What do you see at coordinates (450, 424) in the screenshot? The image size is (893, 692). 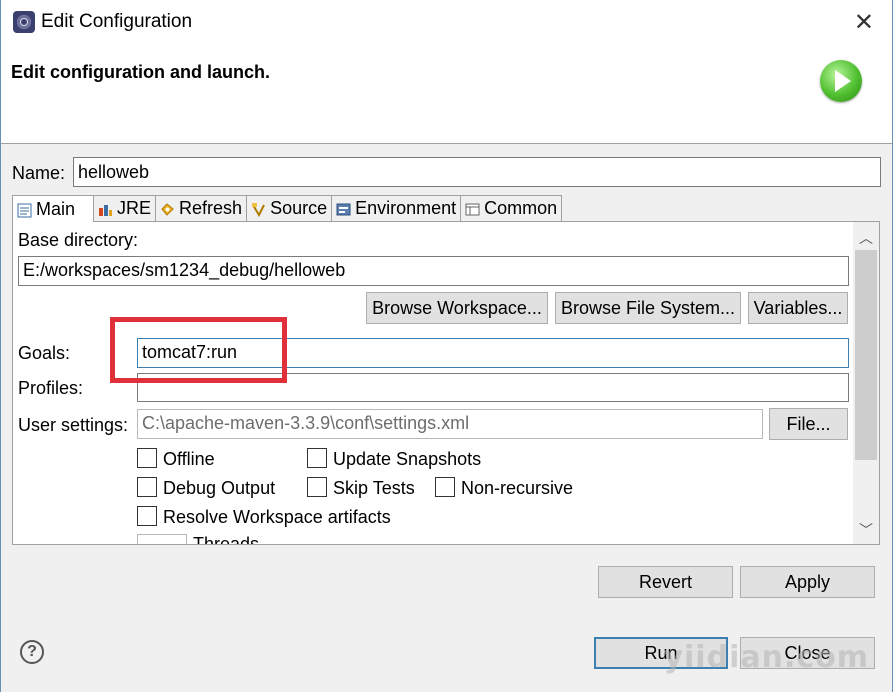 I see `user-settings-input: C:\apache-maven-3.3.9\conf\settings.xml` at bounding box center [450, 424].